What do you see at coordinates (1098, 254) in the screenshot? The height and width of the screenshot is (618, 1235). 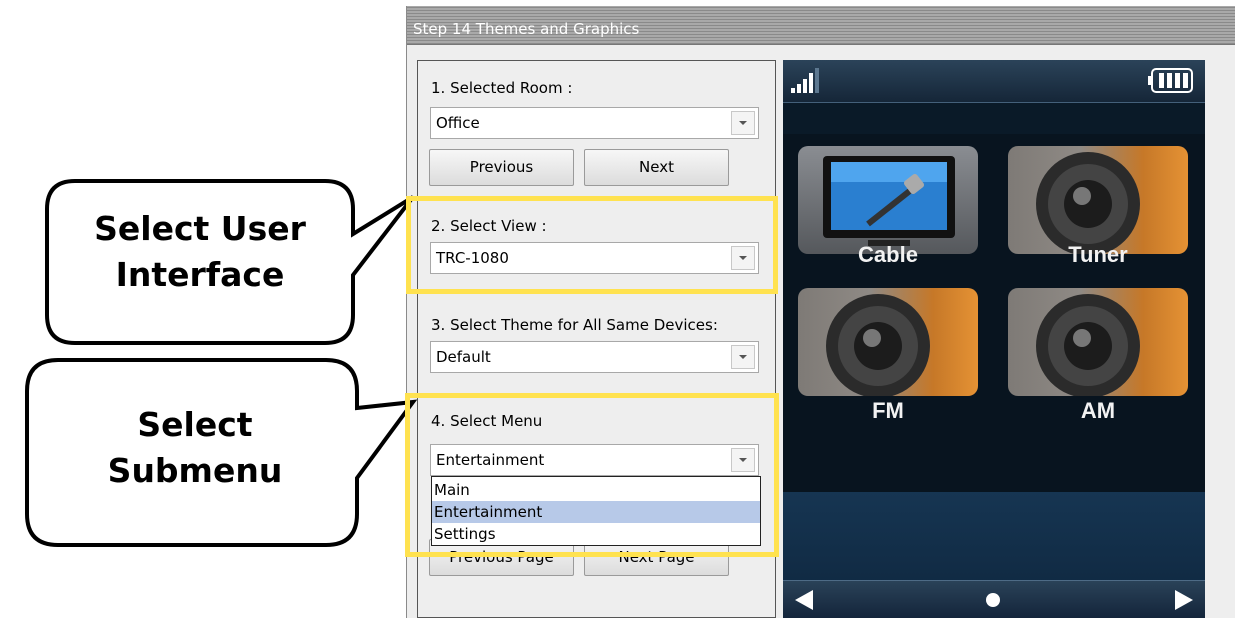 I see `tile-label-tuner: Tuner` at bounding box center [1098, 254].